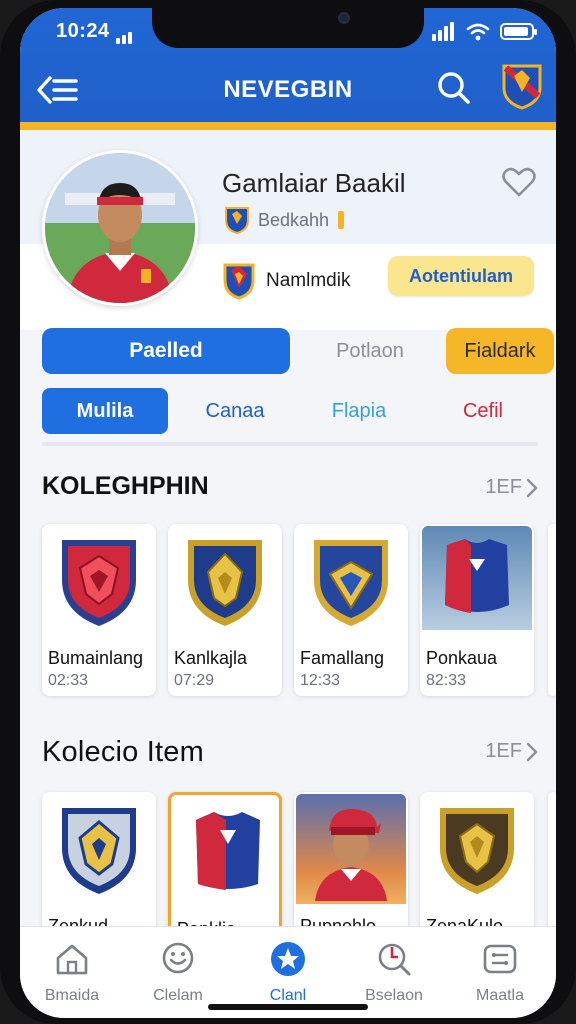  Describe the element at coordinates (446, 680) in the screenshot. I see `card-time: 82:33` at that location.